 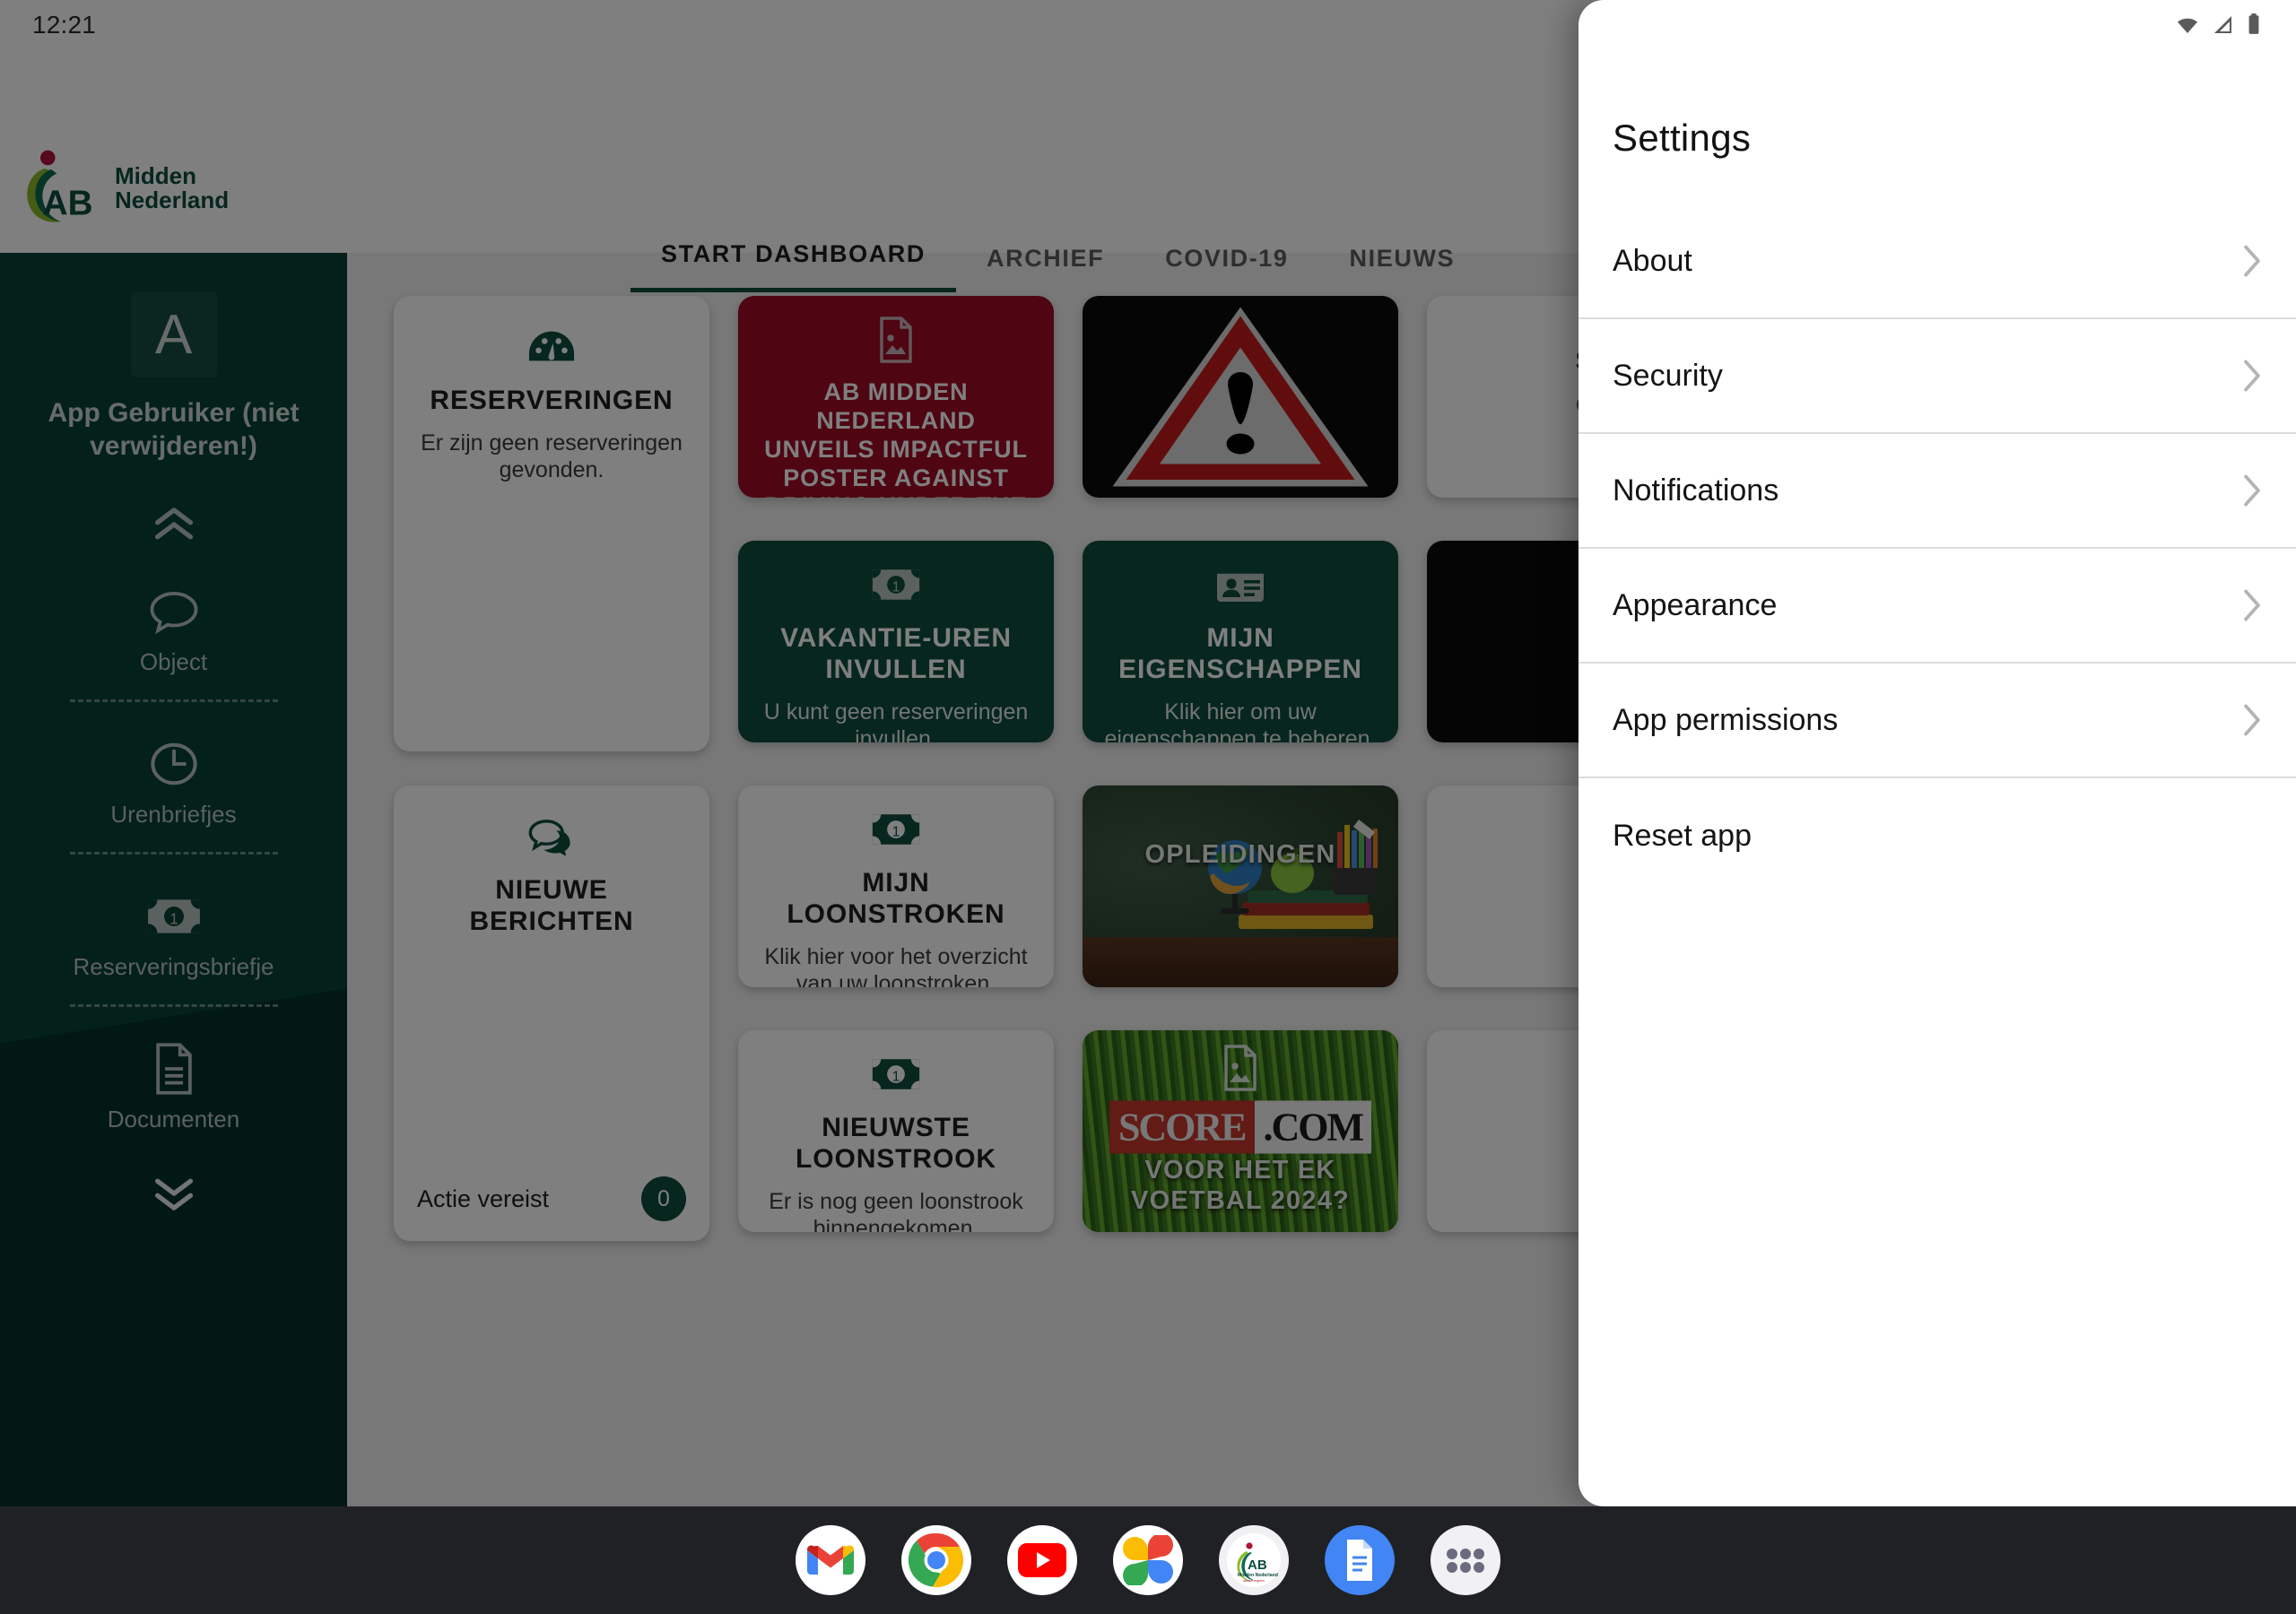 I want to click on google-docs-icon, so click(x=1360, y=1560).